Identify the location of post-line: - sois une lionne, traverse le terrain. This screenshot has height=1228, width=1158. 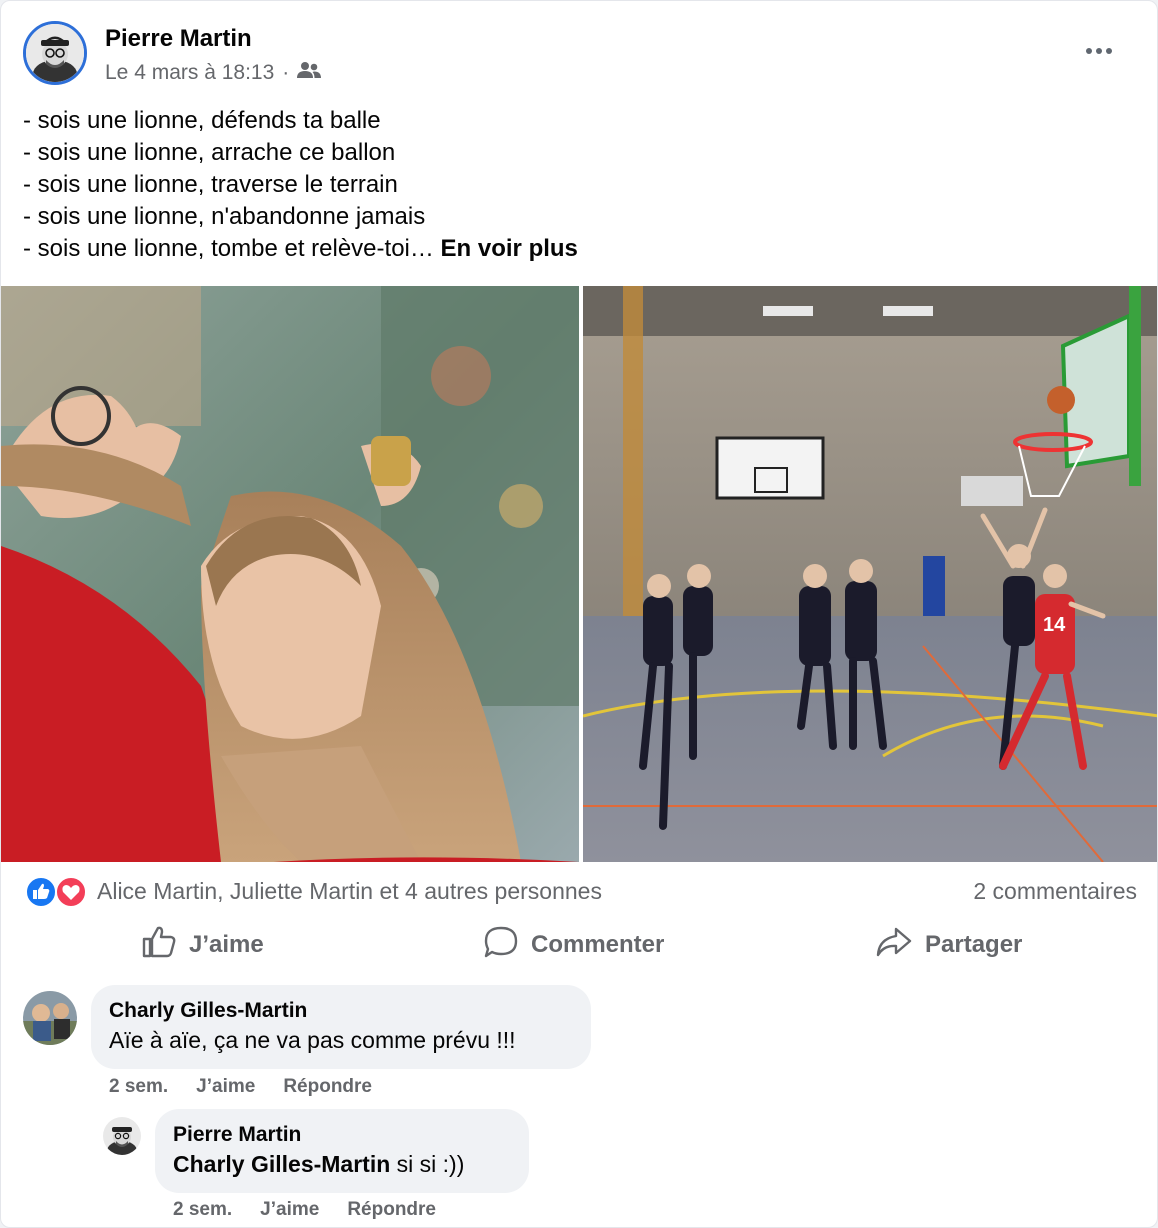
(210, 184).